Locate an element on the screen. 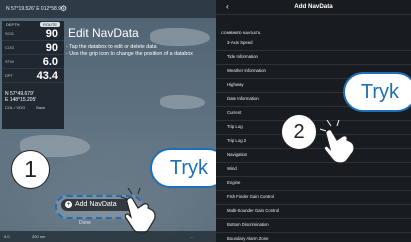 The image size is (411, 242). list-item: Engine is located at coordinates (313, 183).